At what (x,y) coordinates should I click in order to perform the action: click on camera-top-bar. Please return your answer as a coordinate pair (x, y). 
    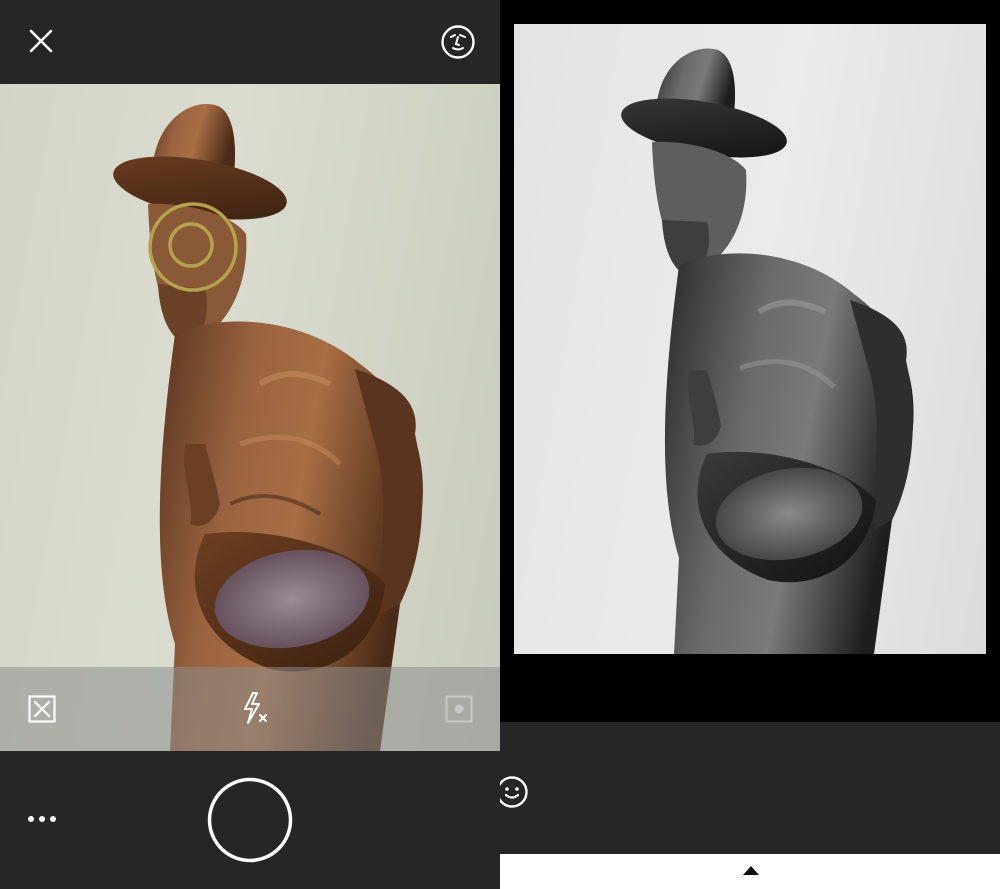
    Looking at the image, I should click on (250, 42).